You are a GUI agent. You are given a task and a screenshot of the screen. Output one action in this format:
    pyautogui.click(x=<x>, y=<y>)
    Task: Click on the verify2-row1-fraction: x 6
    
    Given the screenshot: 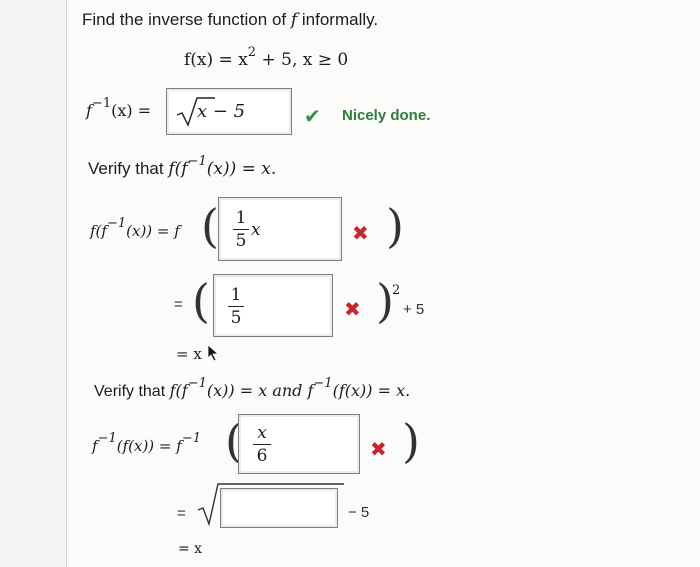 What is the action you would take?
    pyautogui.click(x=262, y=444)
    